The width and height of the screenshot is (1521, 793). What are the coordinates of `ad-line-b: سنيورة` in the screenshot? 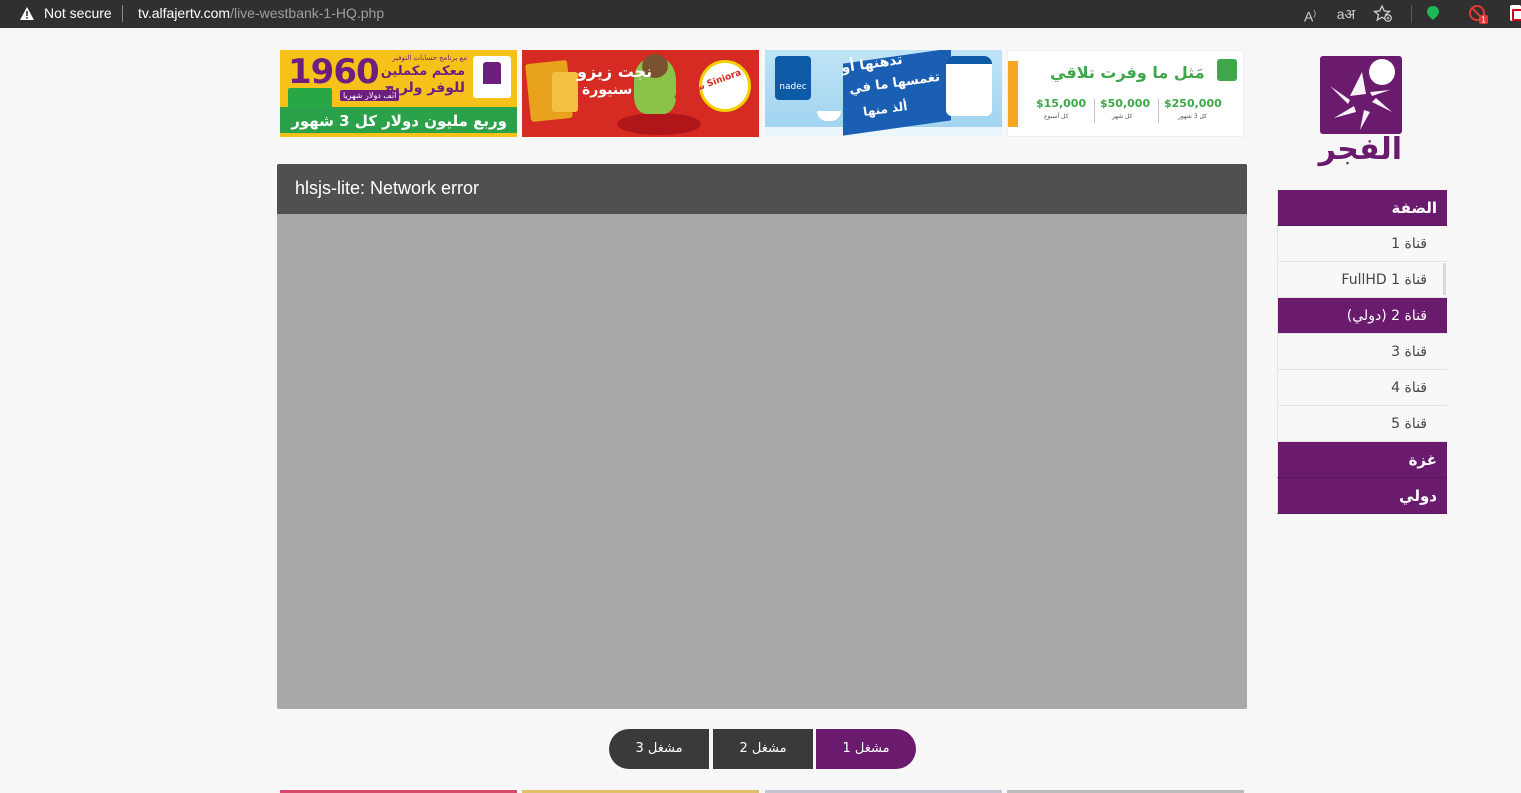 It's located at (607, 90).